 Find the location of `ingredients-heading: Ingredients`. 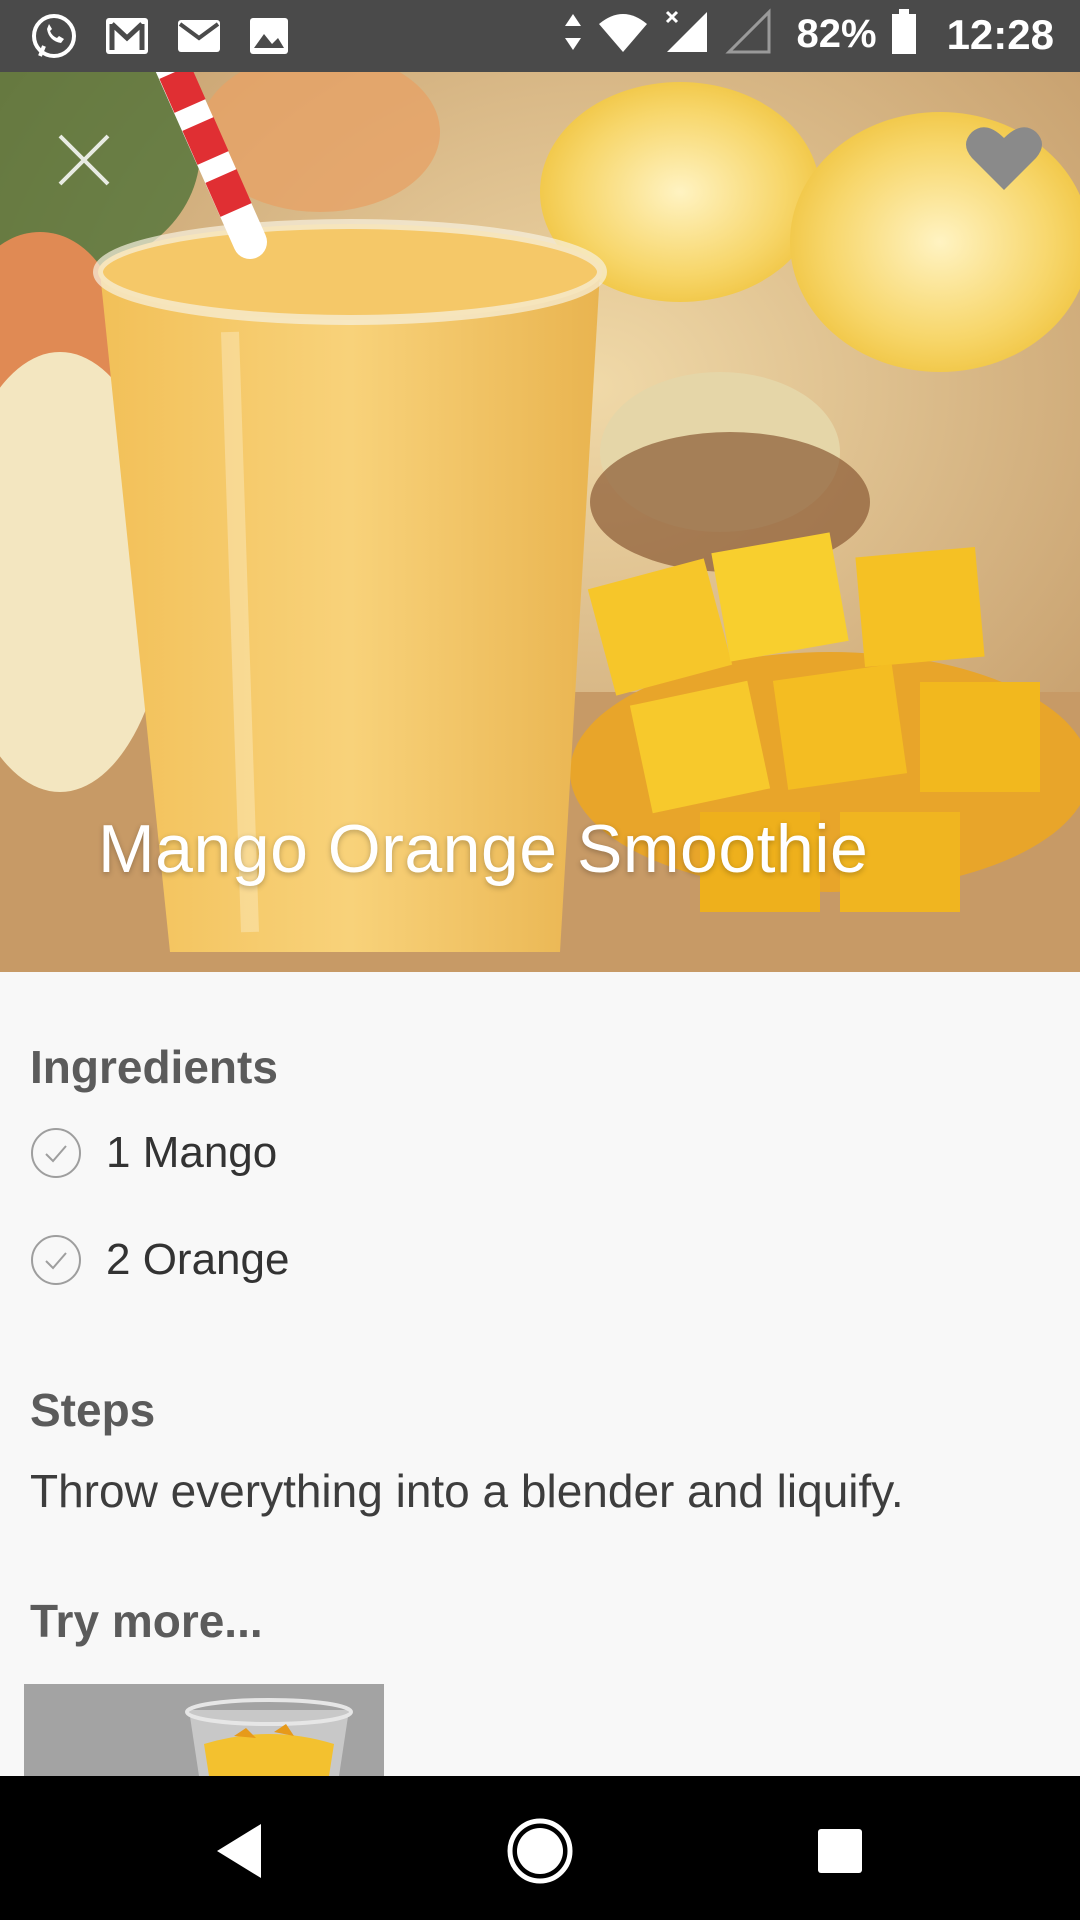

ingredients-heading: Ingredients is located at coordinates (154, 1067).